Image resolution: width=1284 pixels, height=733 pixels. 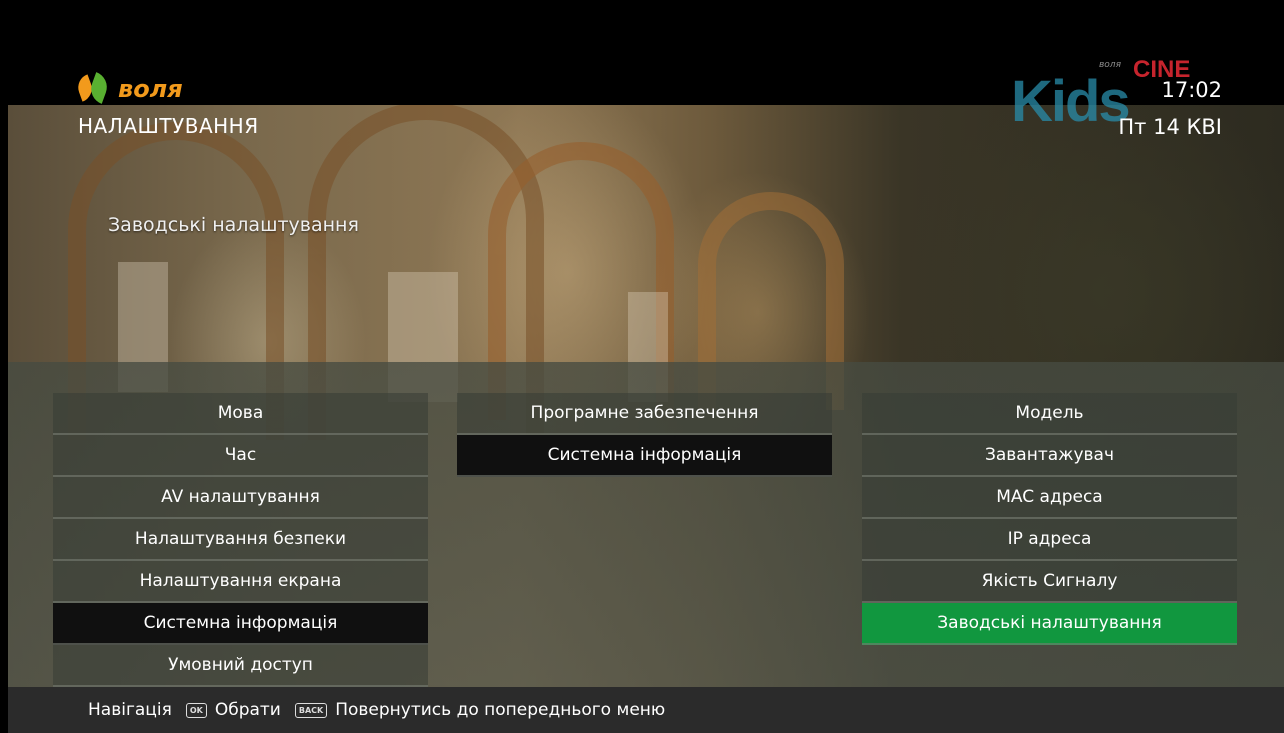 I want to click on brand-name: воля, so click(x=150, y=89).